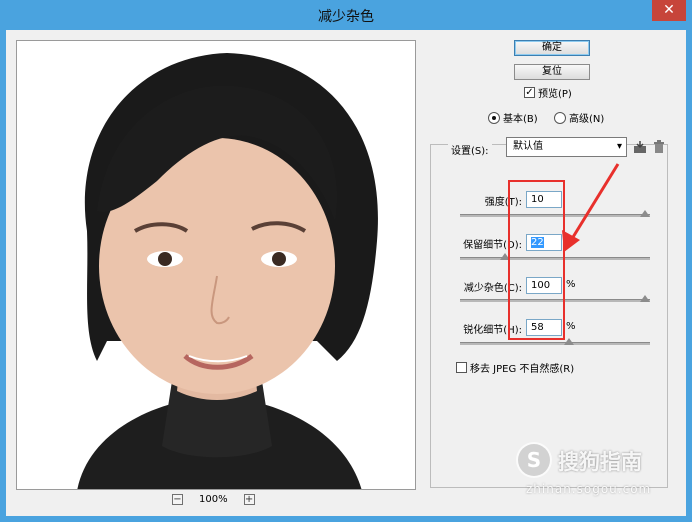  I want to click on reduce-color-noise-unit: %, so click(571, 284).